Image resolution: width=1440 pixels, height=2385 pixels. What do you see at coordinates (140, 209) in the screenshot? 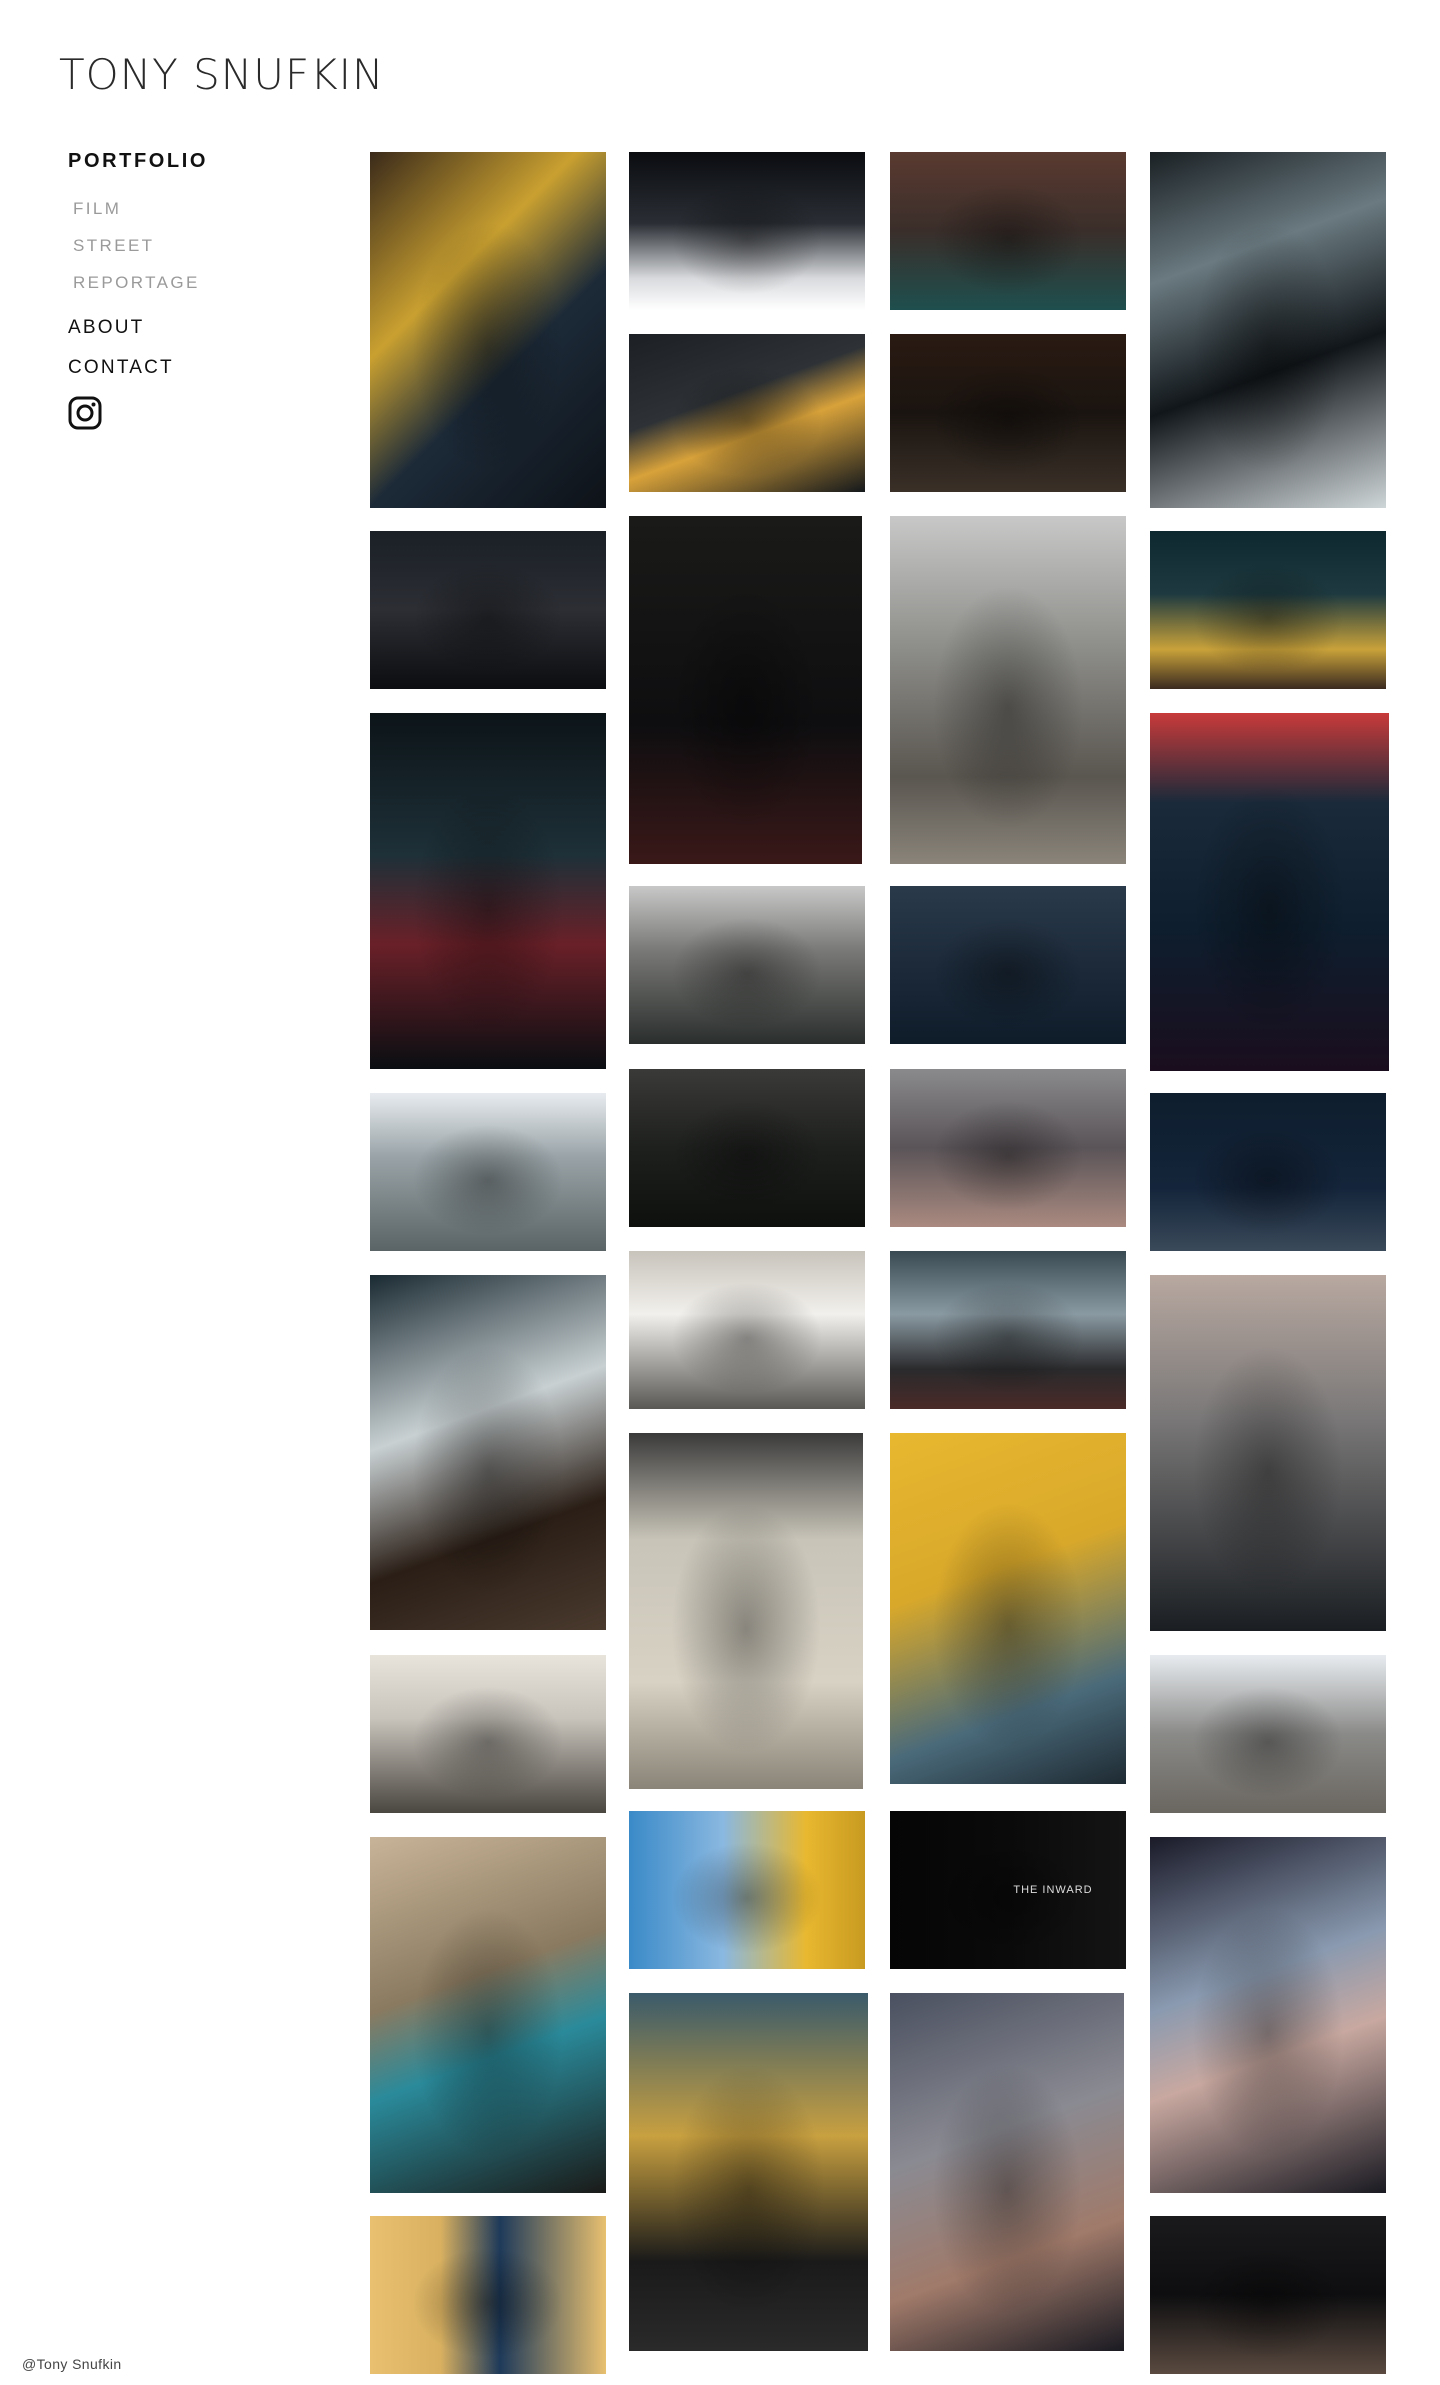
I see `nav-film: FILM` at bounding box center [140, 209].